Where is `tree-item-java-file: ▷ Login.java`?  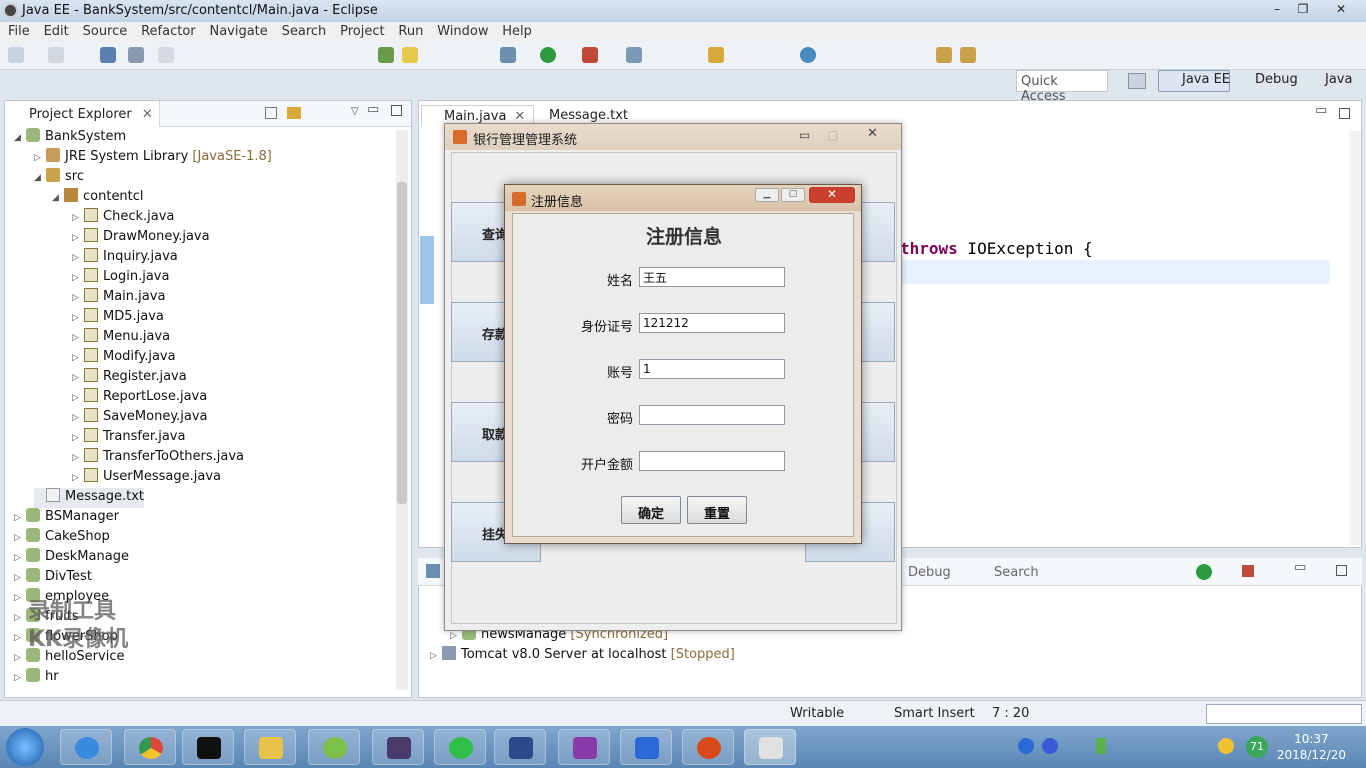
tree-item-java-file: ▷ Login.java is located at coordinates (120, 278).